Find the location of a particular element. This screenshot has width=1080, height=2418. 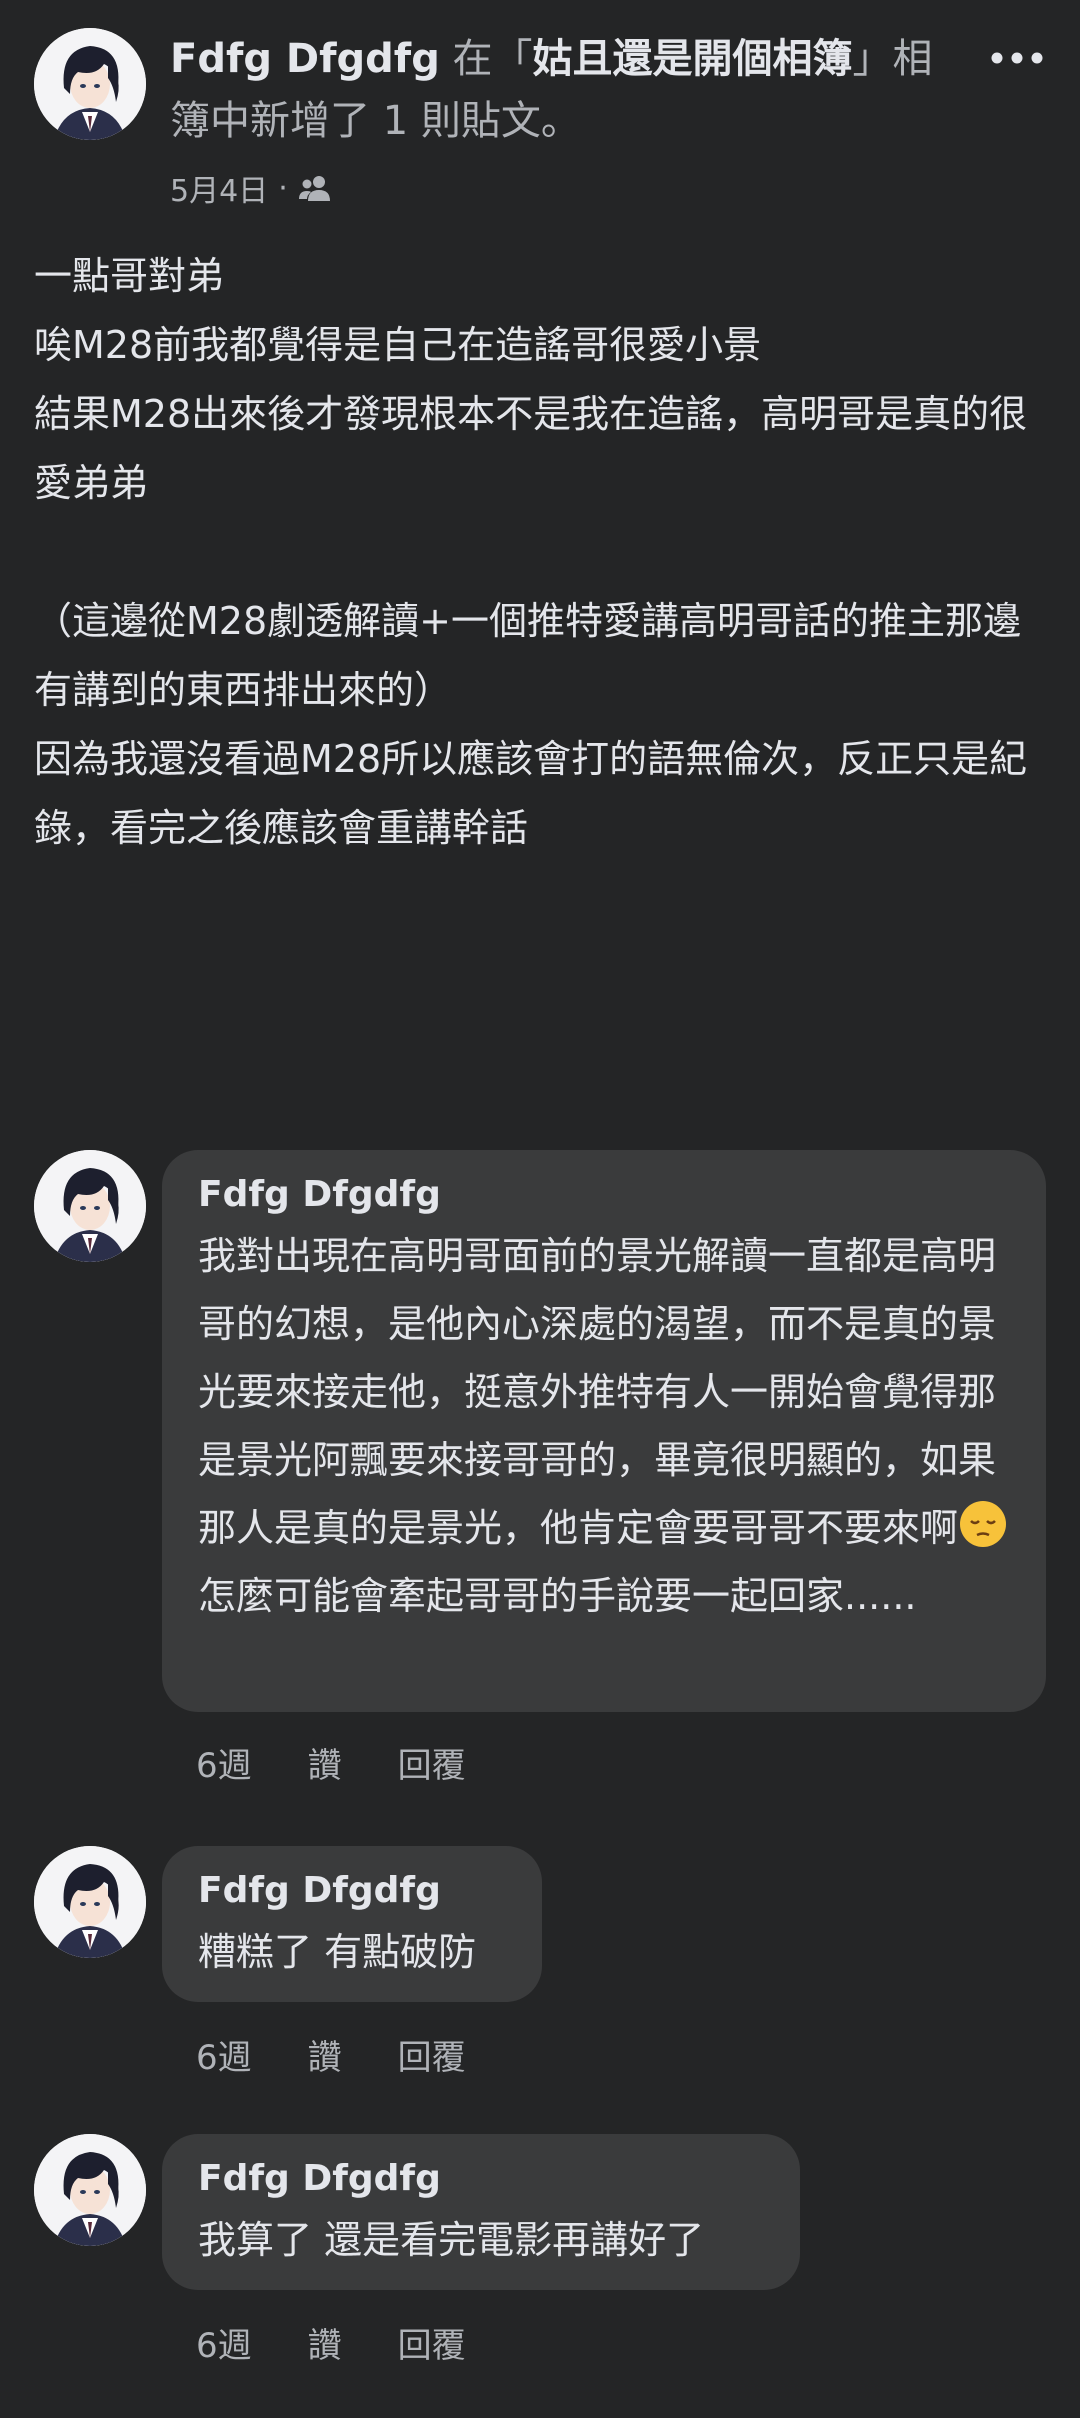

post-body-line: 唉M28前我都覺得是自己在造謠哥很愛小景 is located at coordinates (398, 345).